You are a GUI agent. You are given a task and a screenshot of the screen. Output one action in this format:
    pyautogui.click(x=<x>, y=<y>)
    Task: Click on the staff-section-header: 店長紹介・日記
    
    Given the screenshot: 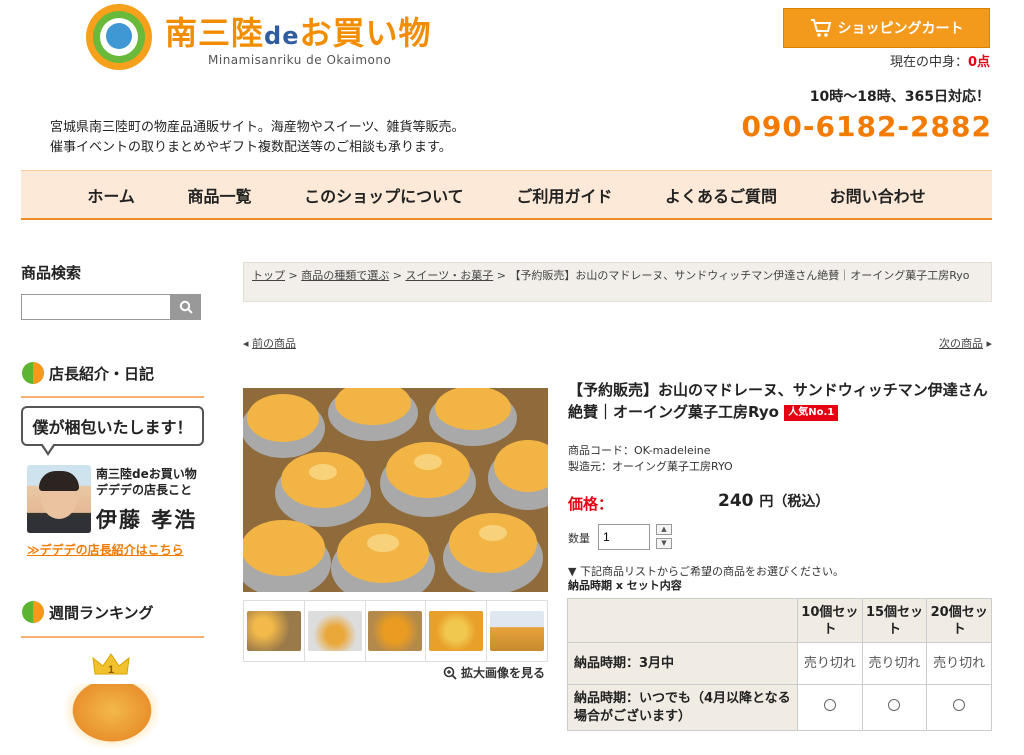 What is the action you would take?
    pyautogui.click(x=87, y=373)
    